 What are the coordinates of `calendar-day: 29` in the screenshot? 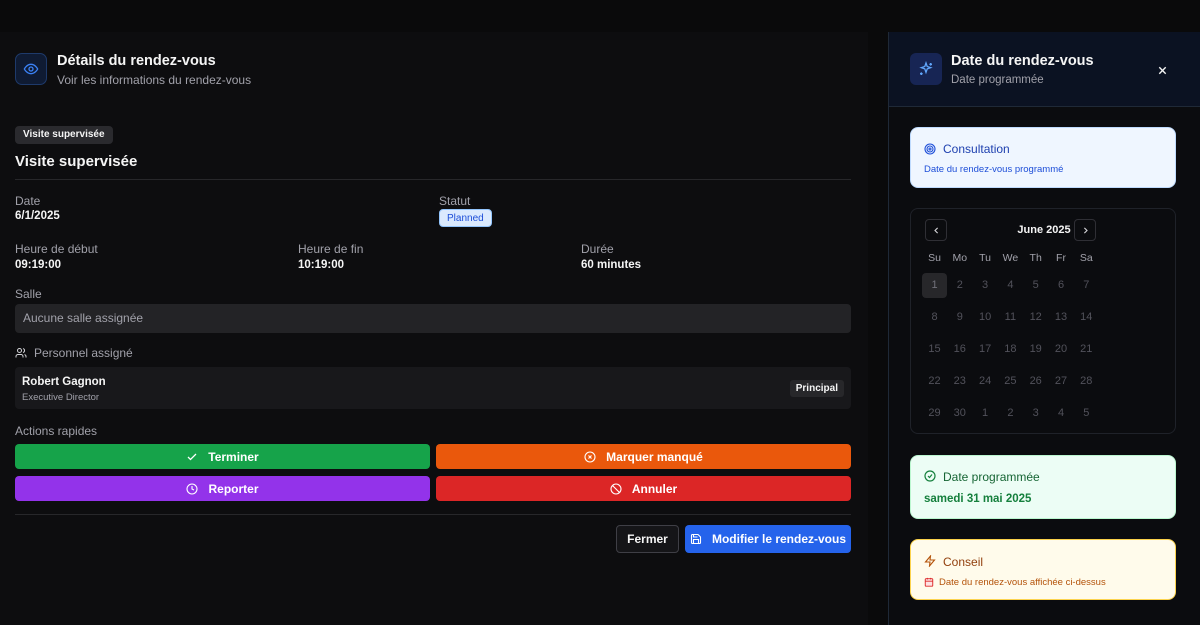 It's located at (934, 413).